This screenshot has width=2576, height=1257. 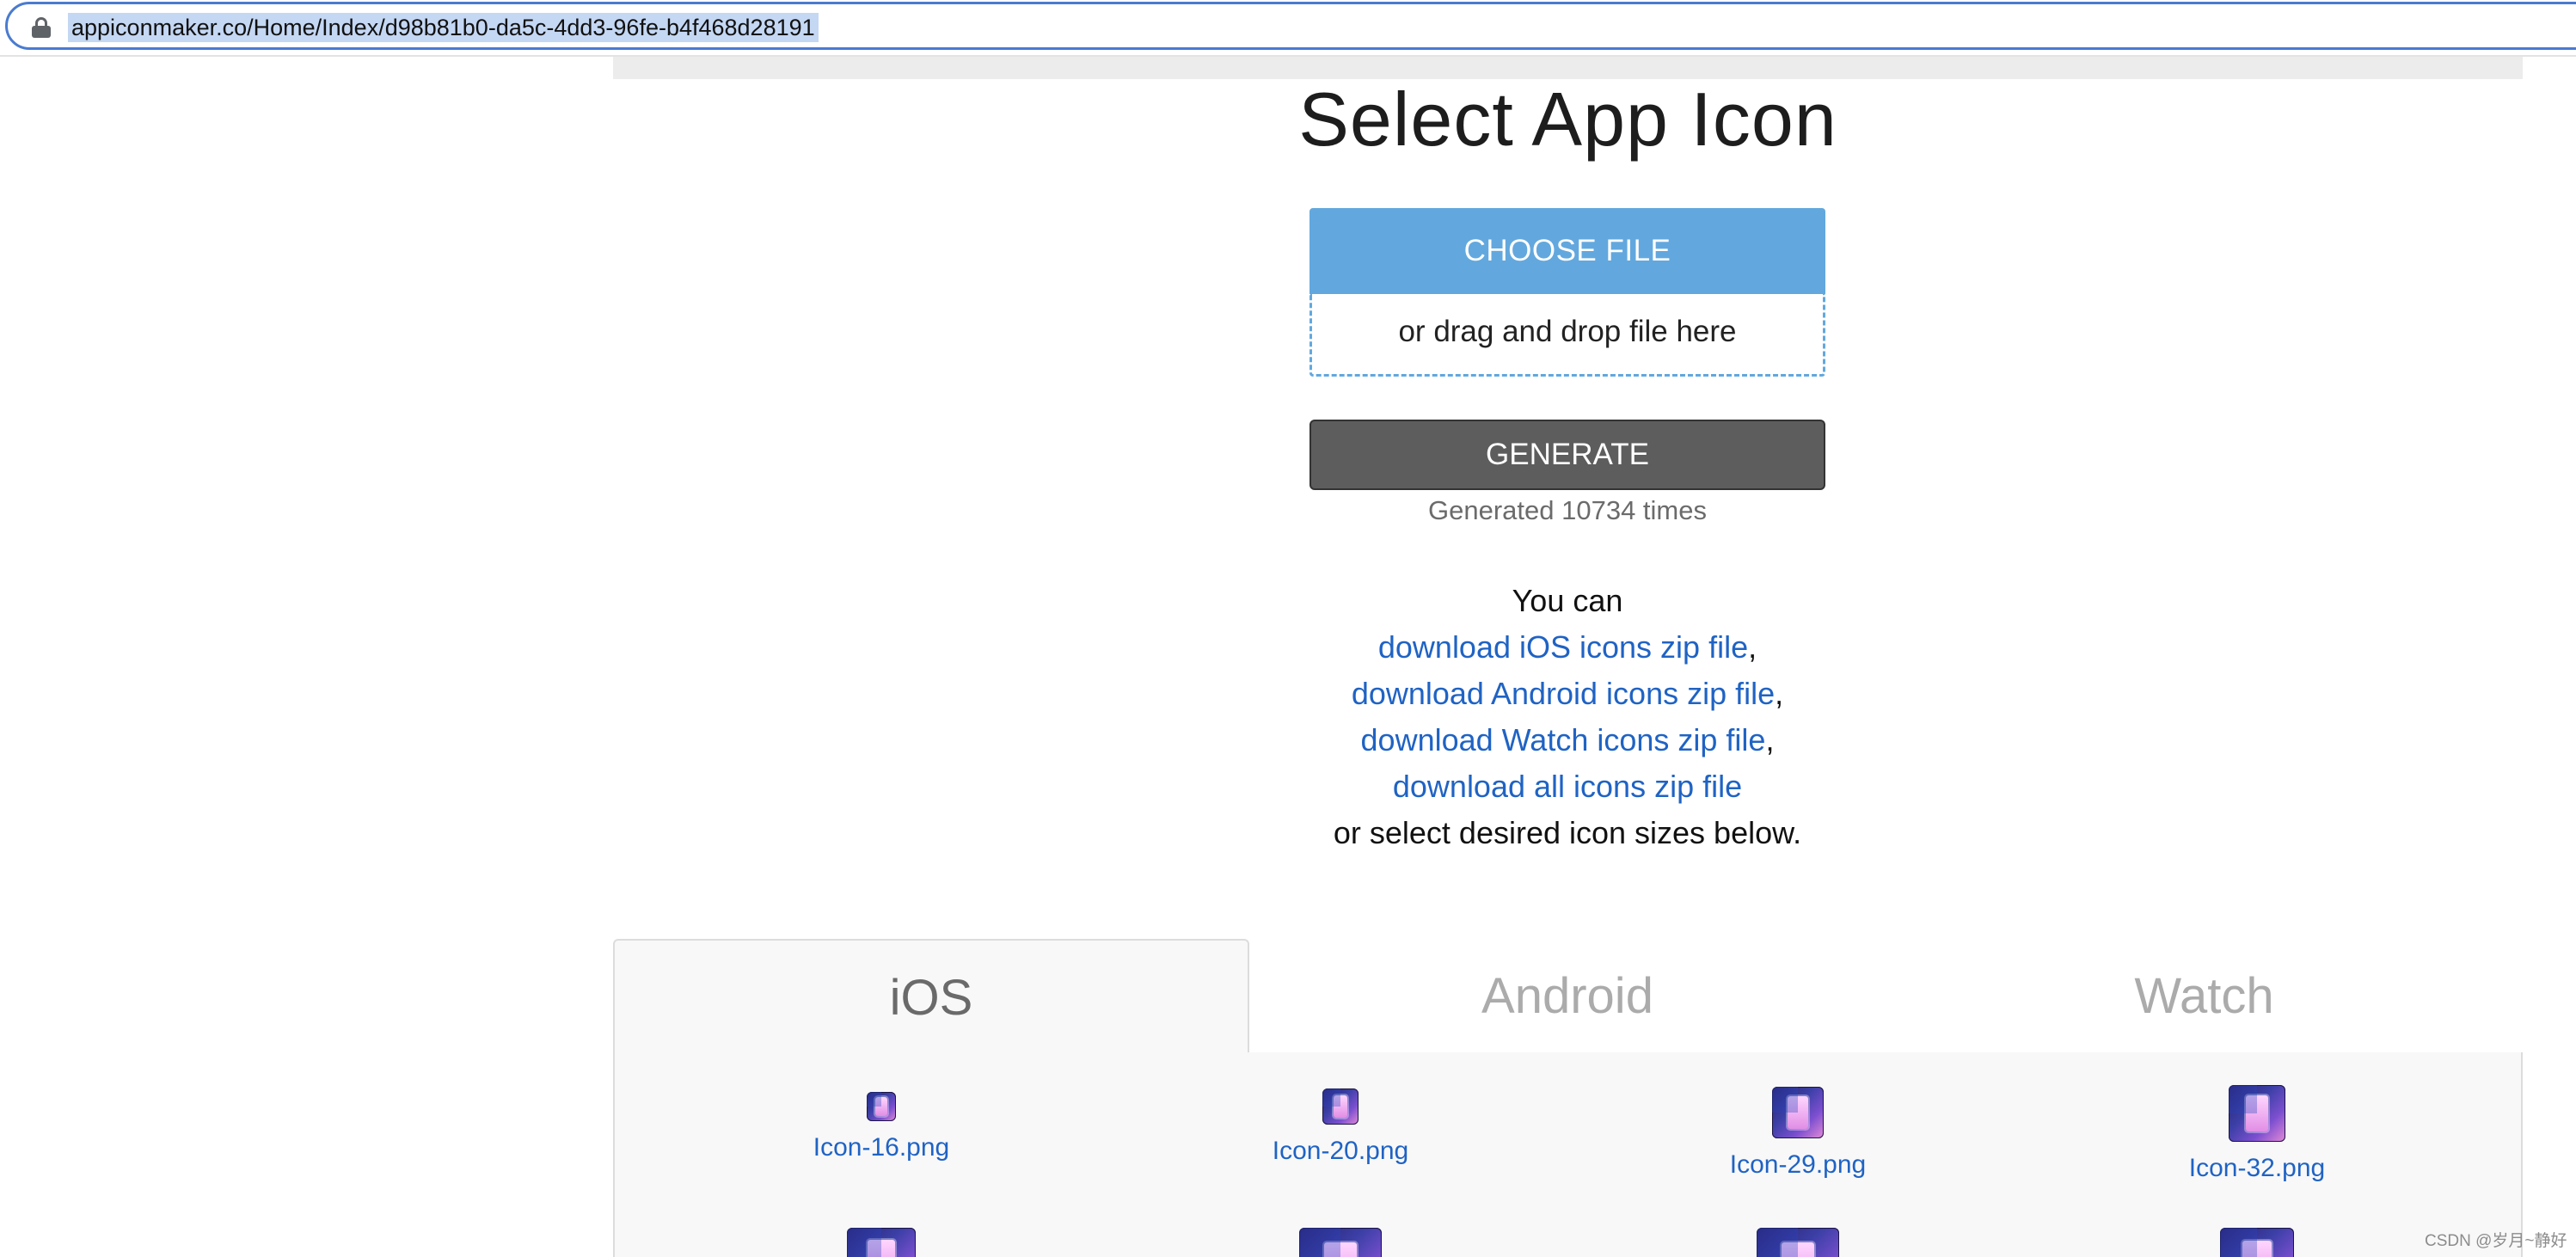 What do you see at coordinates (1340, 1151) in the screenshot?
I see `icon-link: Icon-20.png` at bounding box center [1340, 1151].